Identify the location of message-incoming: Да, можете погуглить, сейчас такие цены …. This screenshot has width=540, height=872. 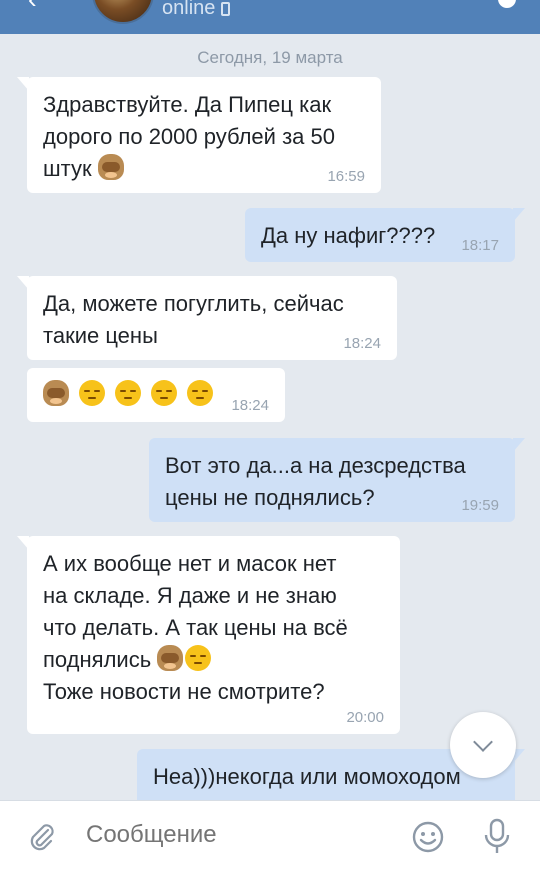
(207, 318).